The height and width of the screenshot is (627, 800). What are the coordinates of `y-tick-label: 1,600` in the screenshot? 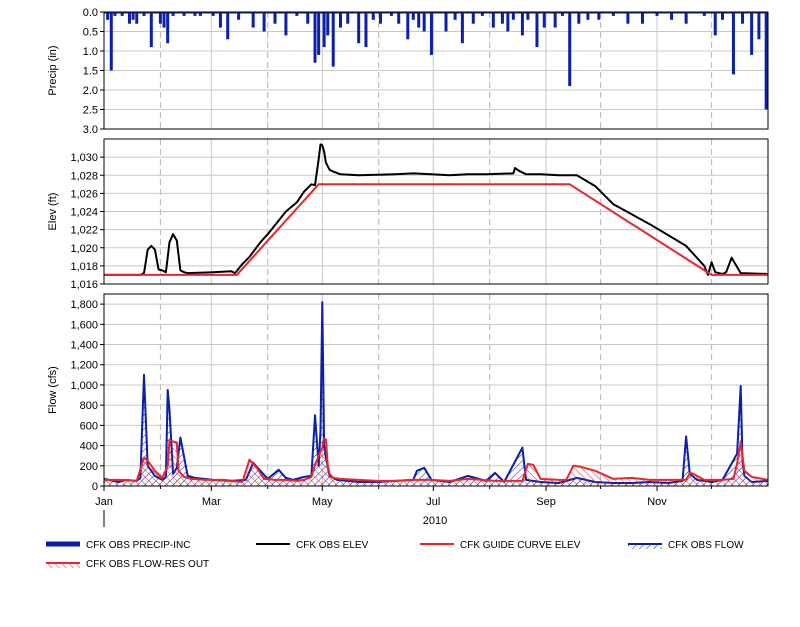 It's located at (84, 325).